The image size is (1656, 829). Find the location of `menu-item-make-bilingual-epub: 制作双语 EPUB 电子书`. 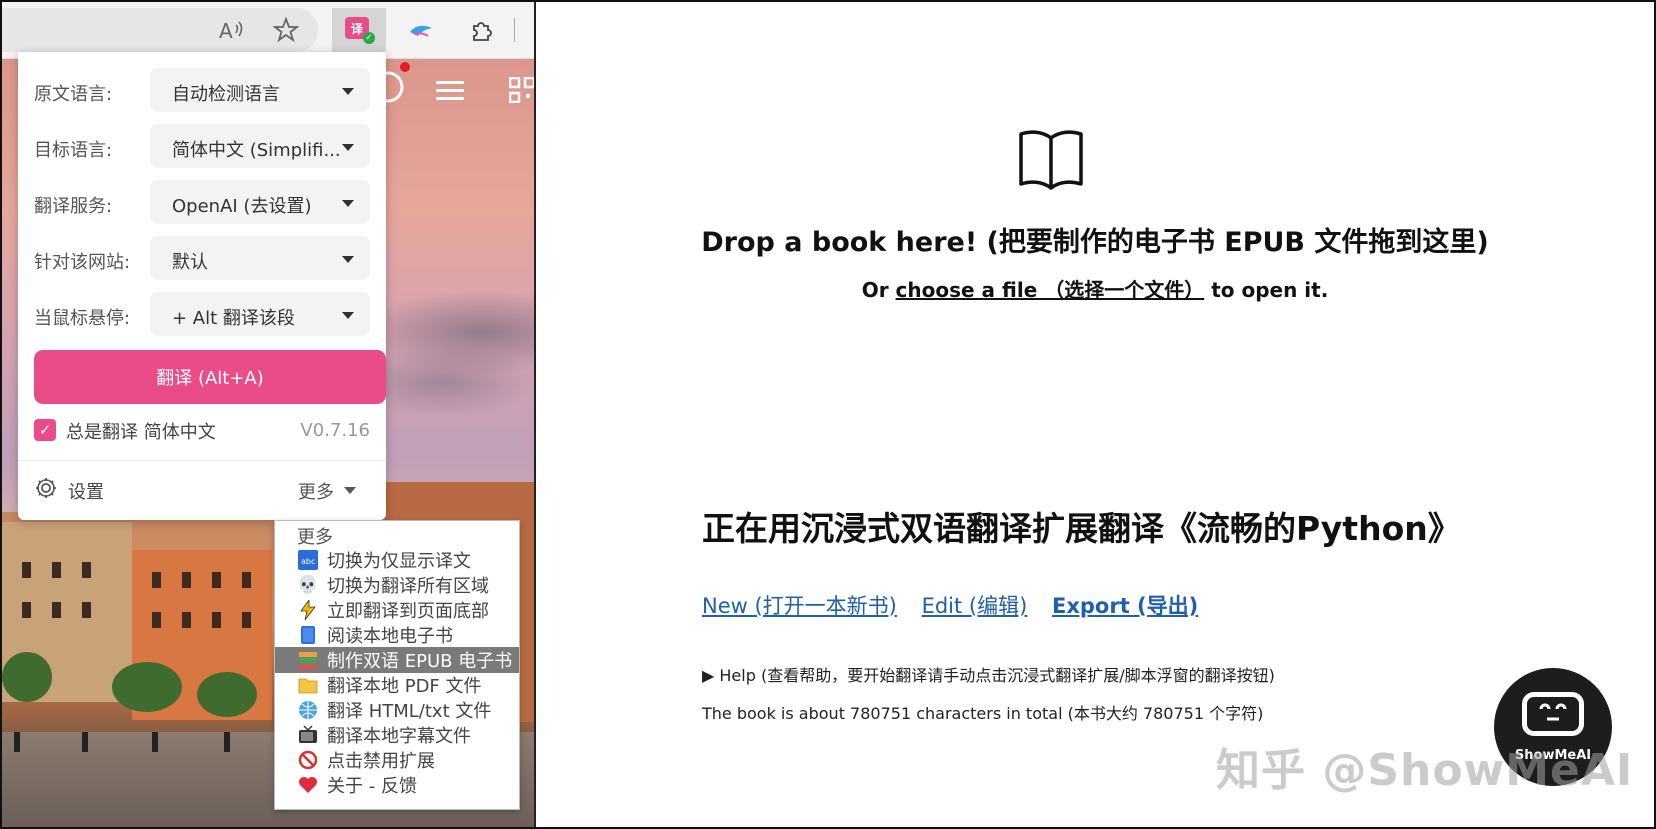

menu-item-make-bilingual-epub: 制作双语 EPUB 电子书 is located at coordinates (397, 660).